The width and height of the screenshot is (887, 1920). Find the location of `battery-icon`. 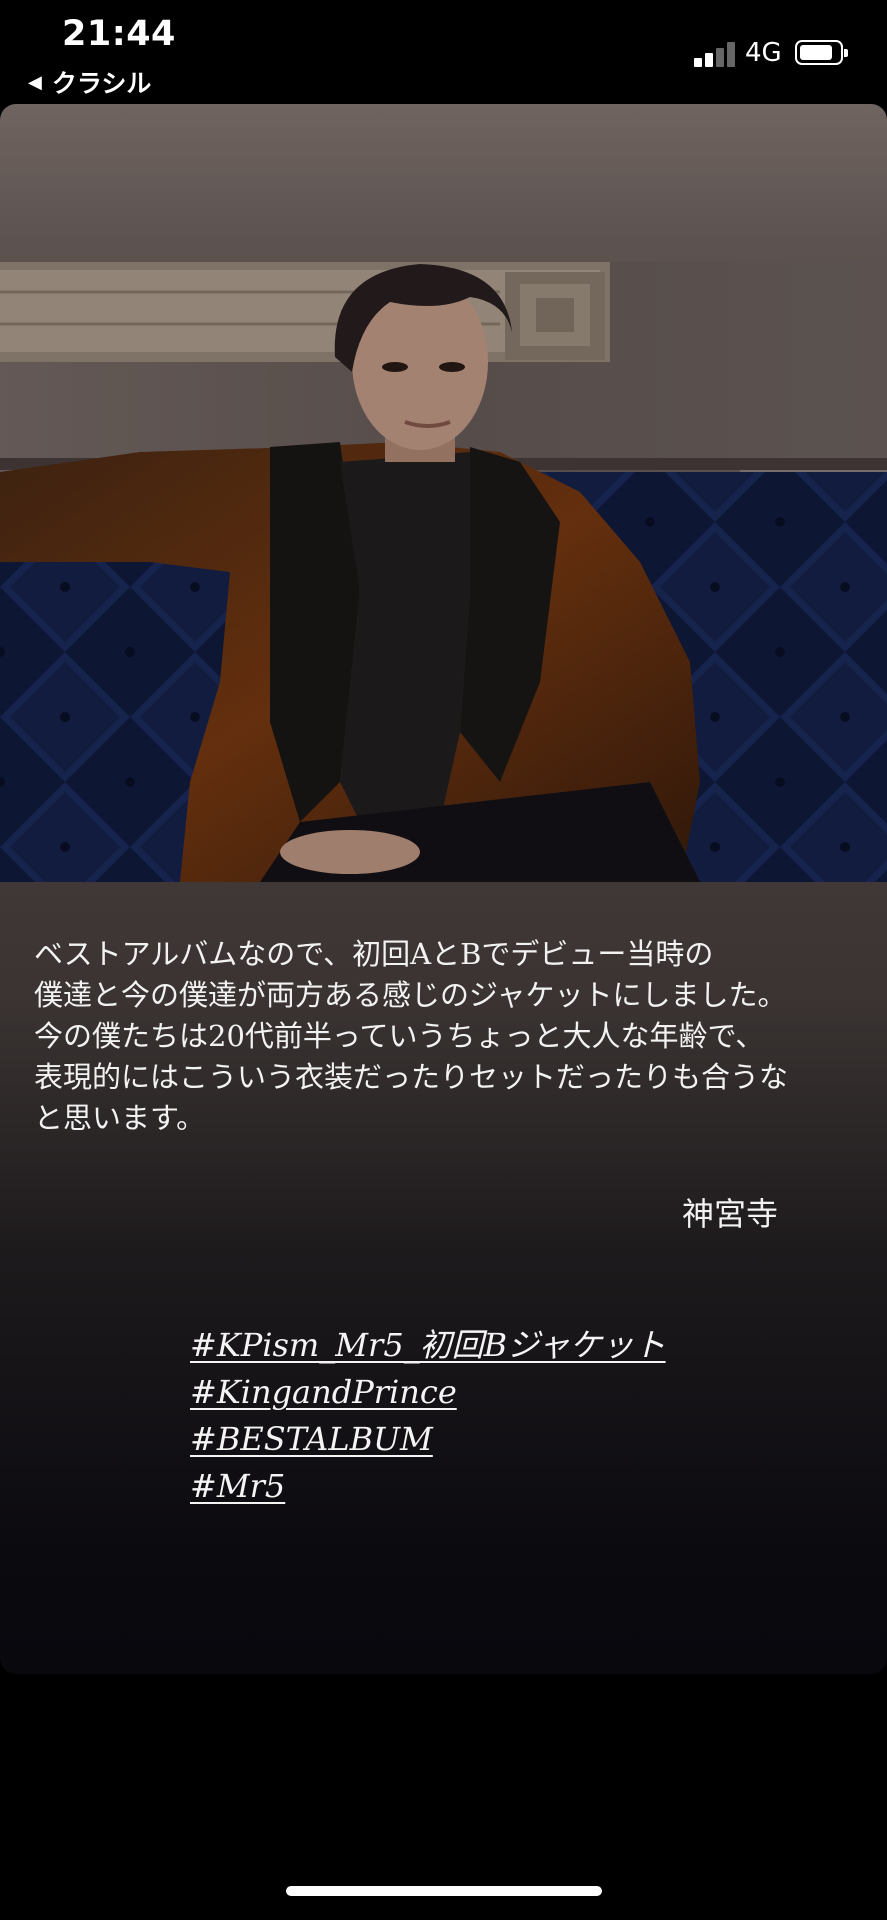

battery-icon is located at coordinates (821, 52).